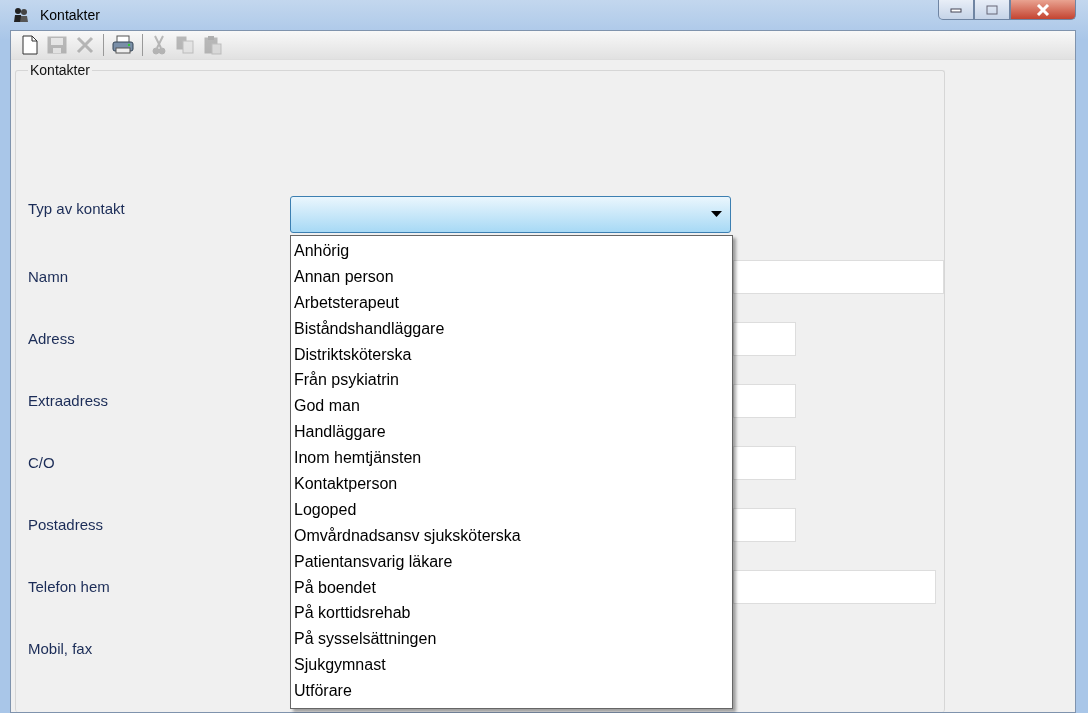  What do you see at coordinates (70, 15) in the screenshot?
I see `window-title: Kontakter` at bounding box center [70, 15].